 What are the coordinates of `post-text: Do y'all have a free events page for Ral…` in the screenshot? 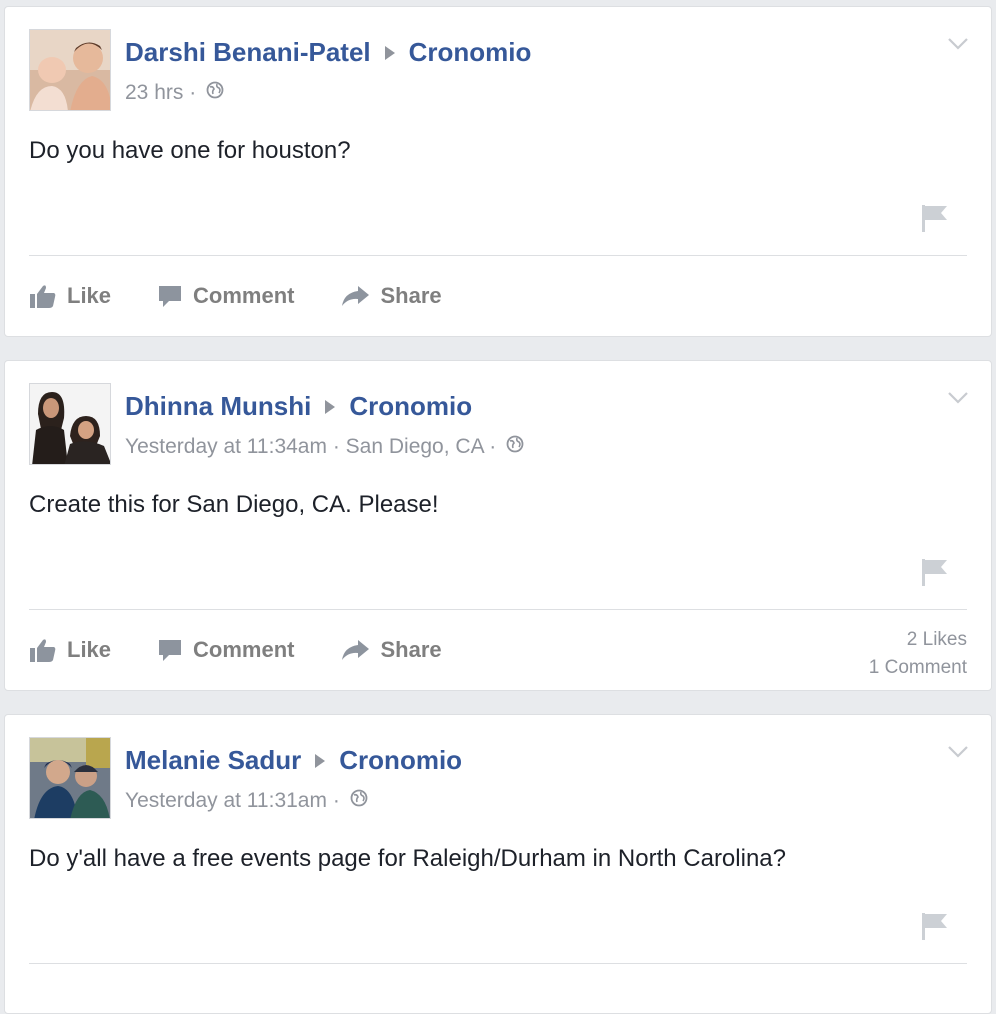 It's located at (407, 858).